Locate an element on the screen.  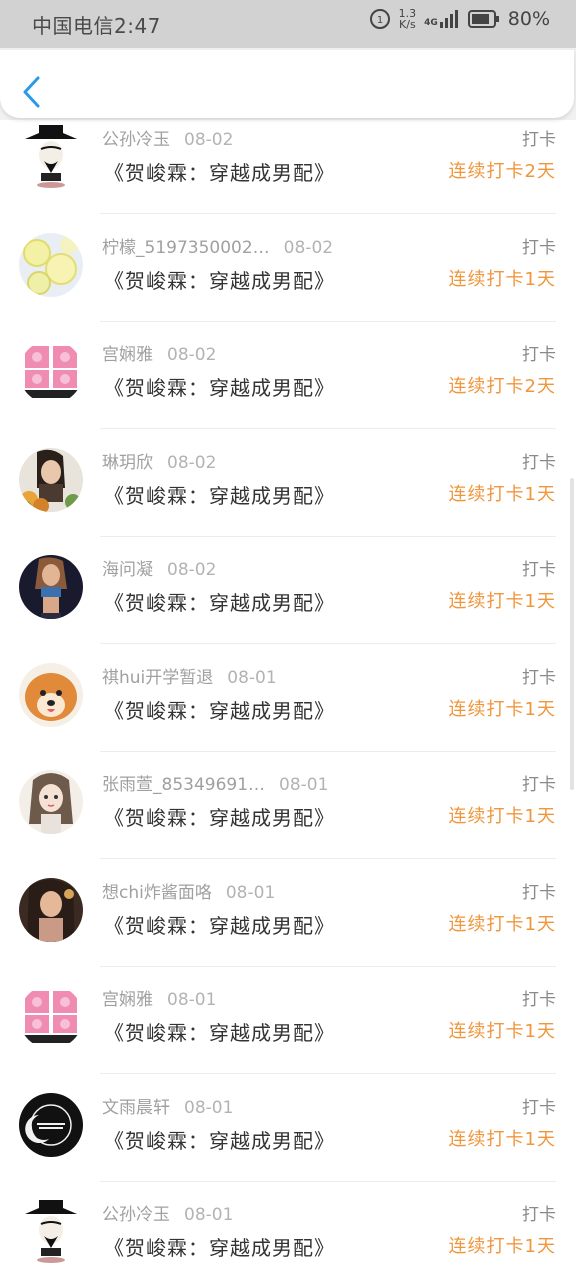
list-item: 公孙冷玉 08-02 《贺峻霖：穿越成男配》 打卡连续打卡2天 is located at coordinates (288, 167).